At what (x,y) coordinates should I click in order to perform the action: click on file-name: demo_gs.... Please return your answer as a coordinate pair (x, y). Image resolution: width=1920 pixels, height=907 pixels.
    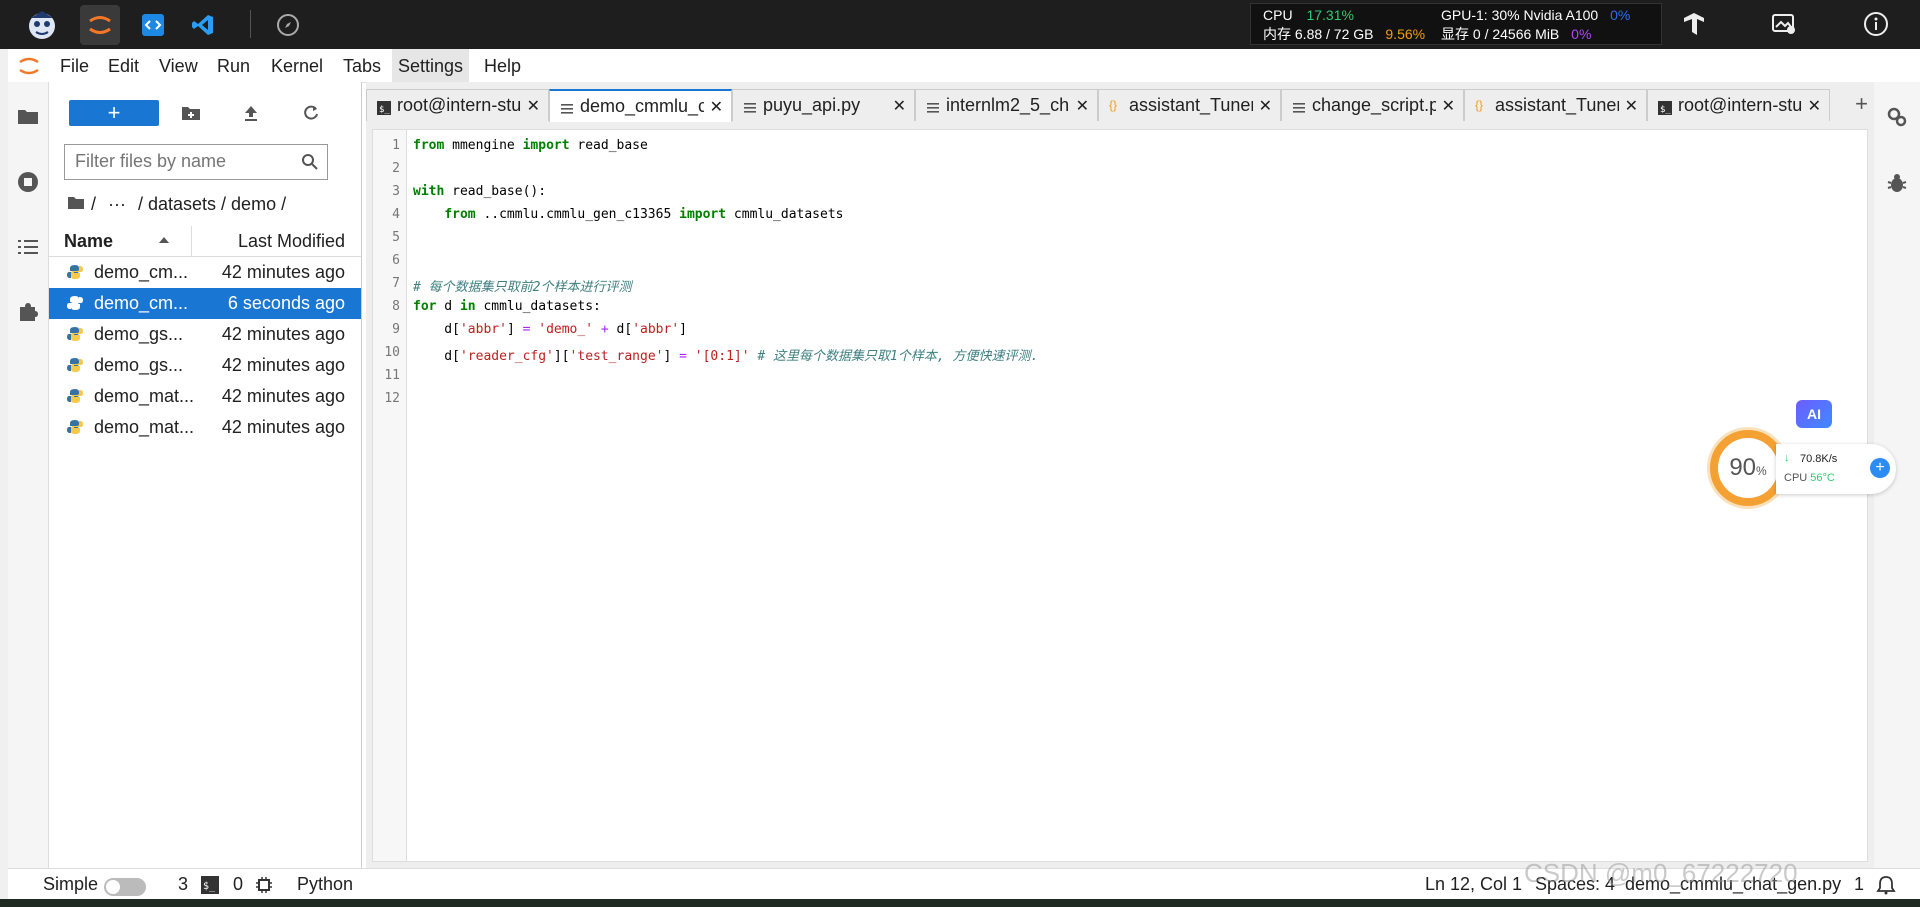
    Looking at the image, I should click on (139, 334).